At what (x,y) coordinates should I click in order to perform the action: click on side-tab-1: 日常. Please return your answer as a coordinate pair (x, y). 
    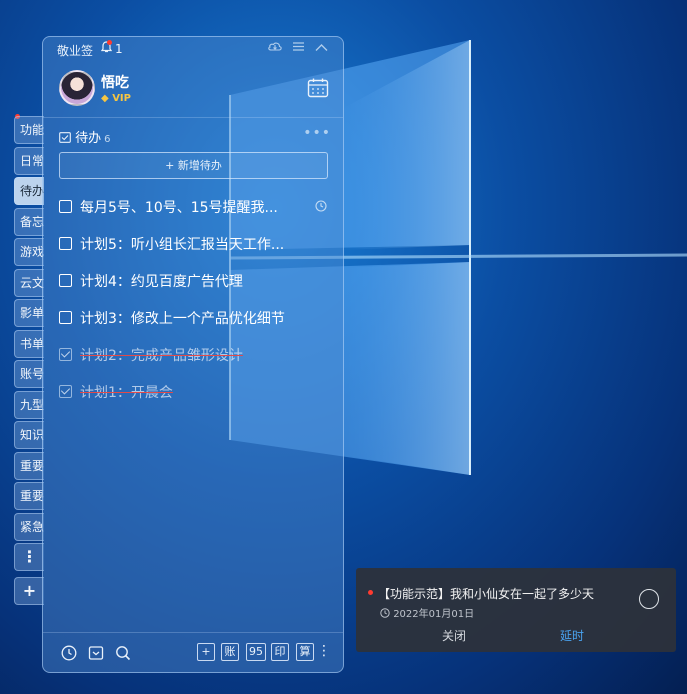
    Looking at the image, I should click on (29, 160).